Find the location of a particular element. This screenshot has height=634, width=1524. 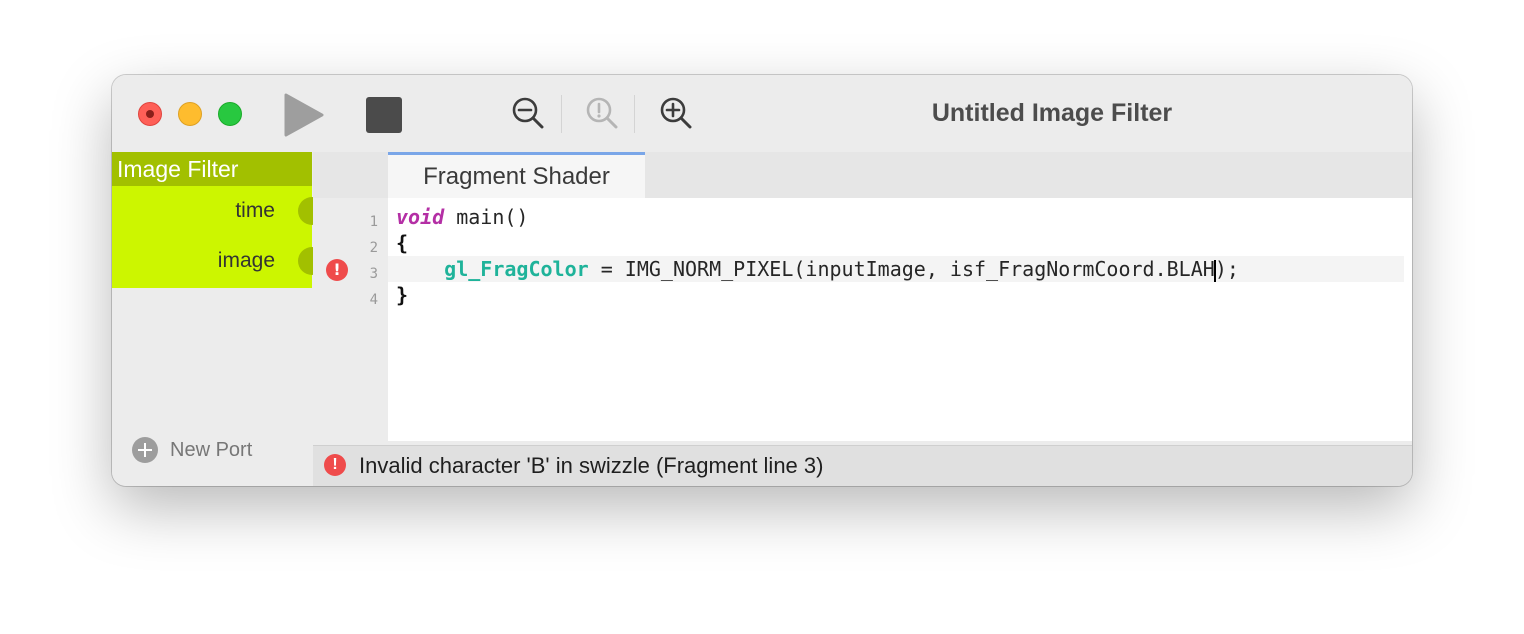

stop-button is located at coordinates (384, 115).